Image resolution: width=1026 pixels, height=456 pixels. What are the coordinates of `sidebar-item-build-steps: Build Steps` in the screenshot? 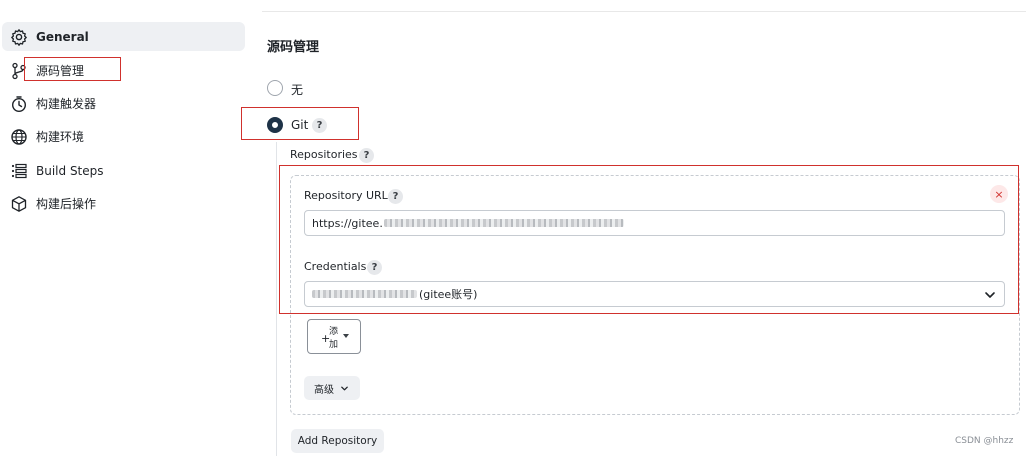 It's located at (123, 170).